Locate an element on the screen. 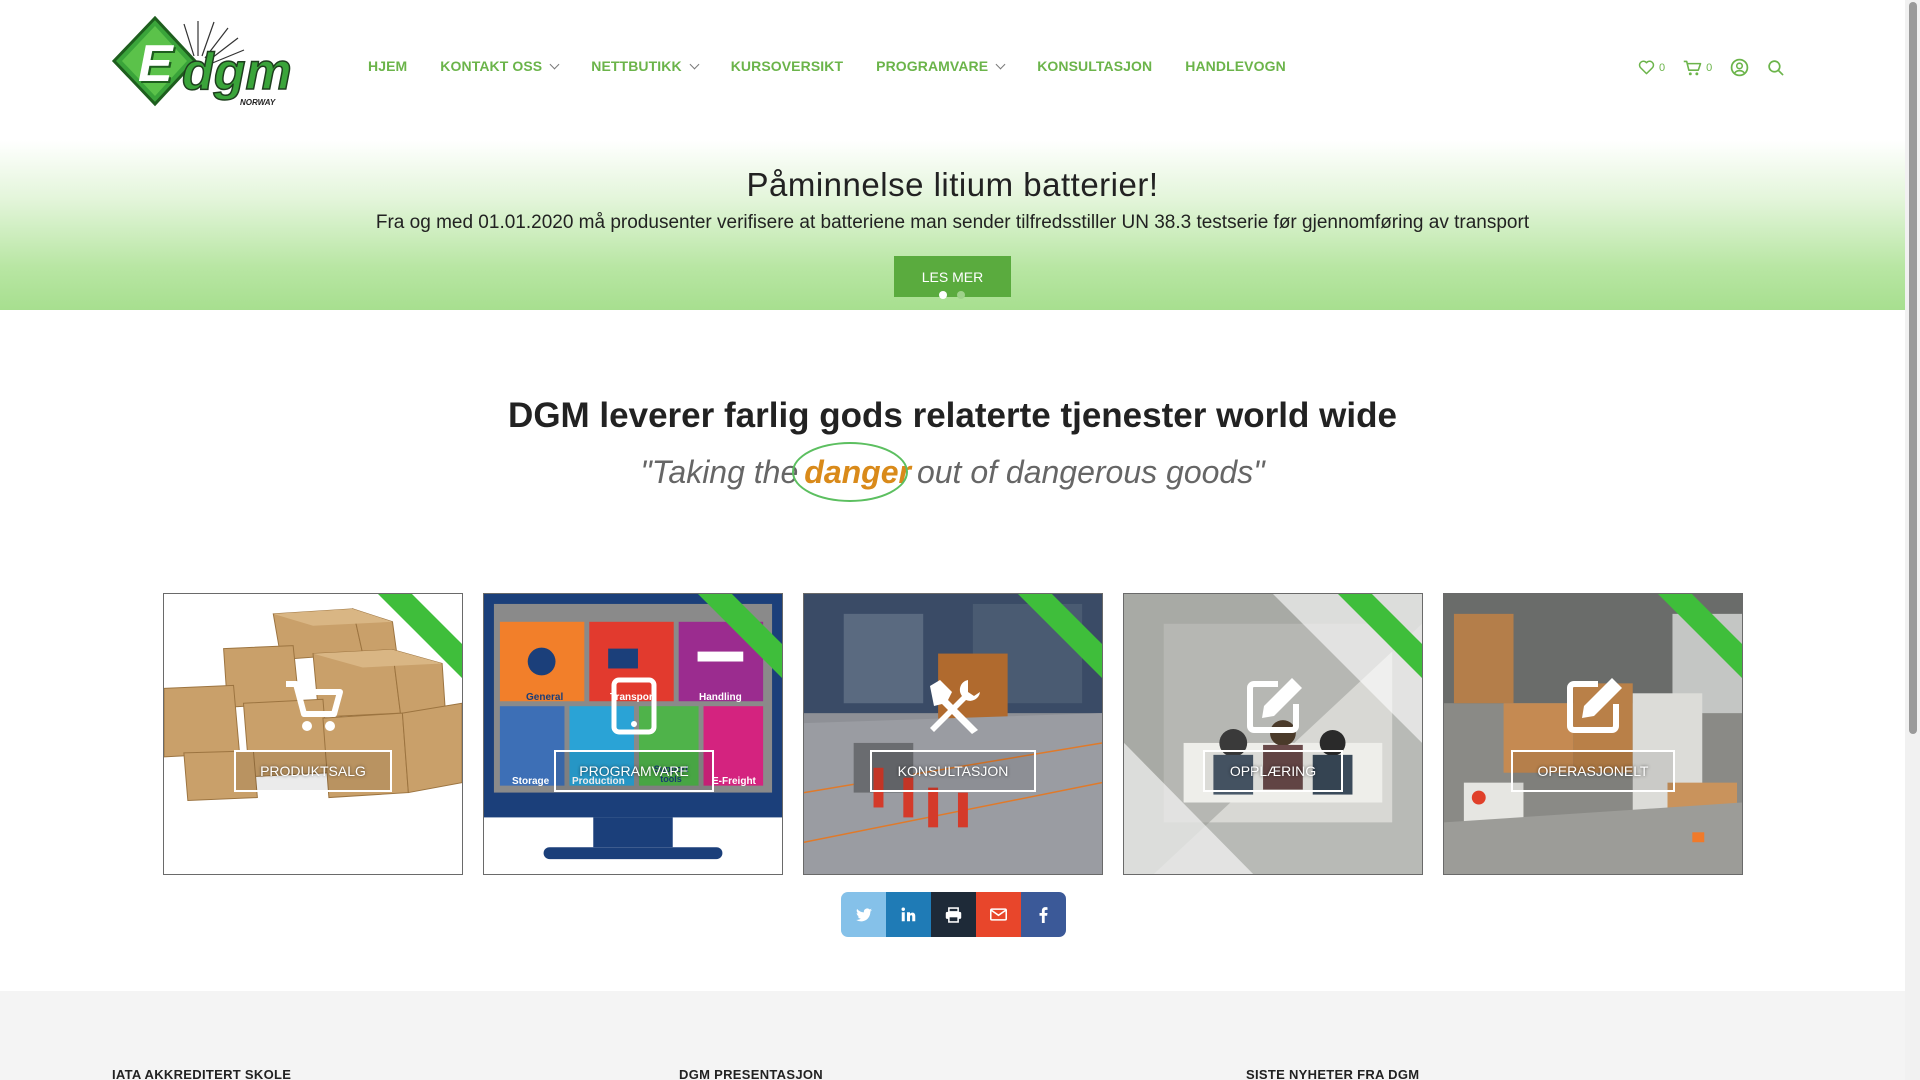  tile-label-general: General is located at coordinates (545, 697).